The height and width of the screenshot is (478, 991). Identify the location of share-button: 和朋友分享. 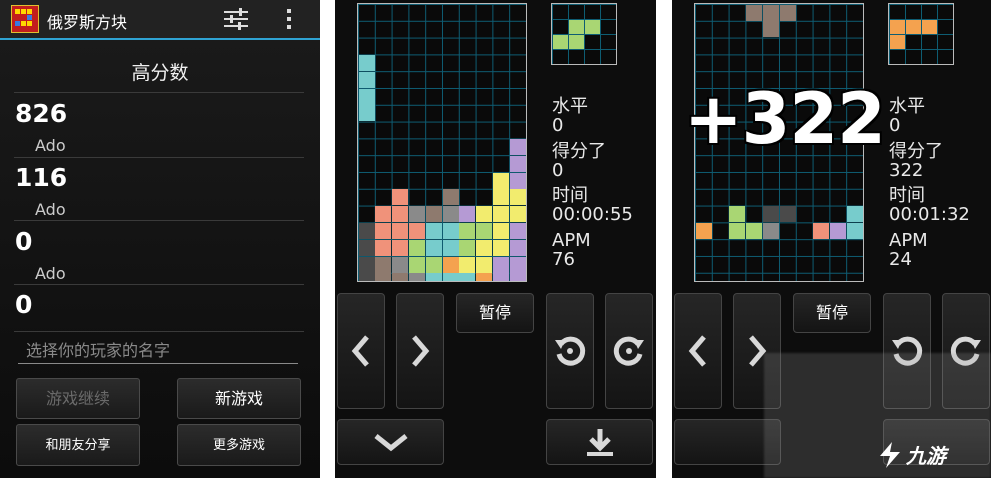
(78, 445).